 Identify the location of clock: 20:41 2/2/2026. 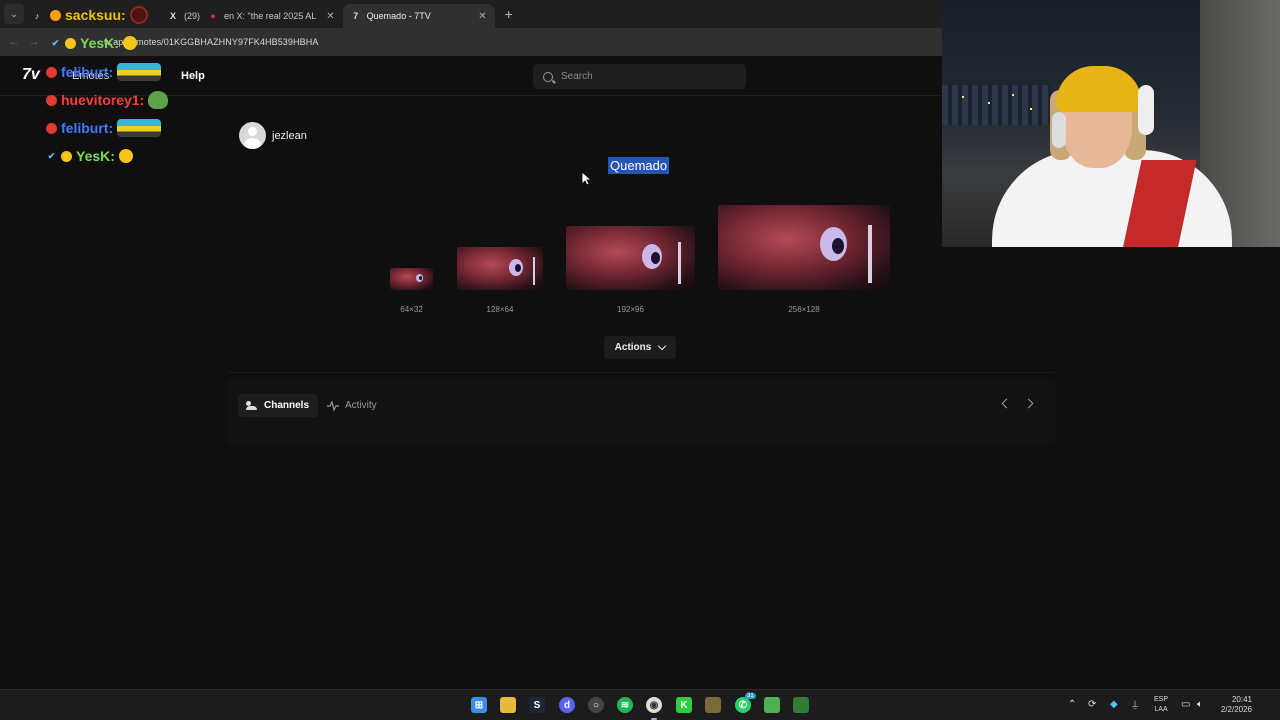
(1233, 705).